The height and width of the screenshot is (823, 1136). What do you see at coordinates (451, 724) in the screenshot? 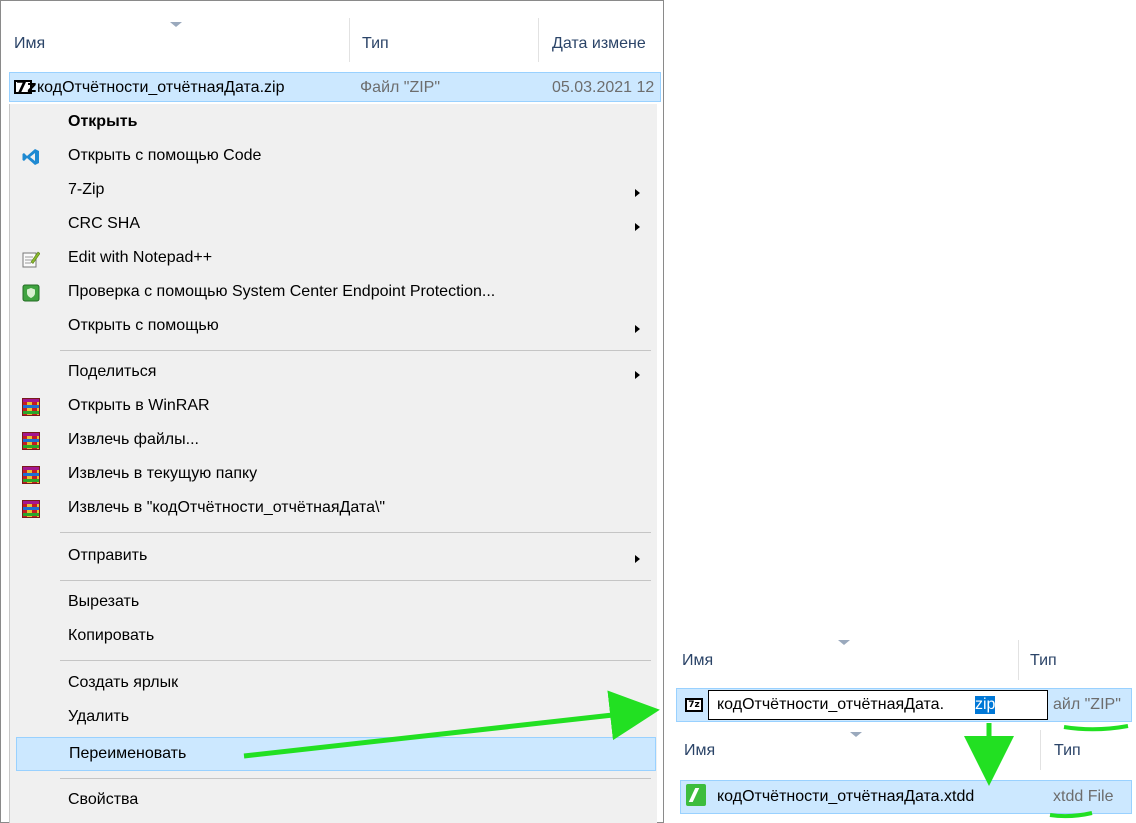
I see `annotation-arrow` at bounding box center [451, 724].